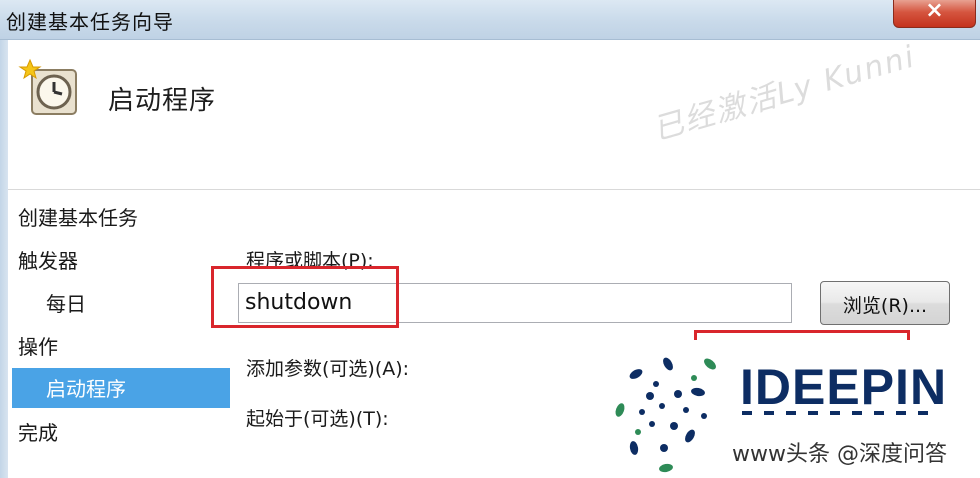  I want to click on arguments-label: 添加参数(可选)(A):, so click(328, 369).